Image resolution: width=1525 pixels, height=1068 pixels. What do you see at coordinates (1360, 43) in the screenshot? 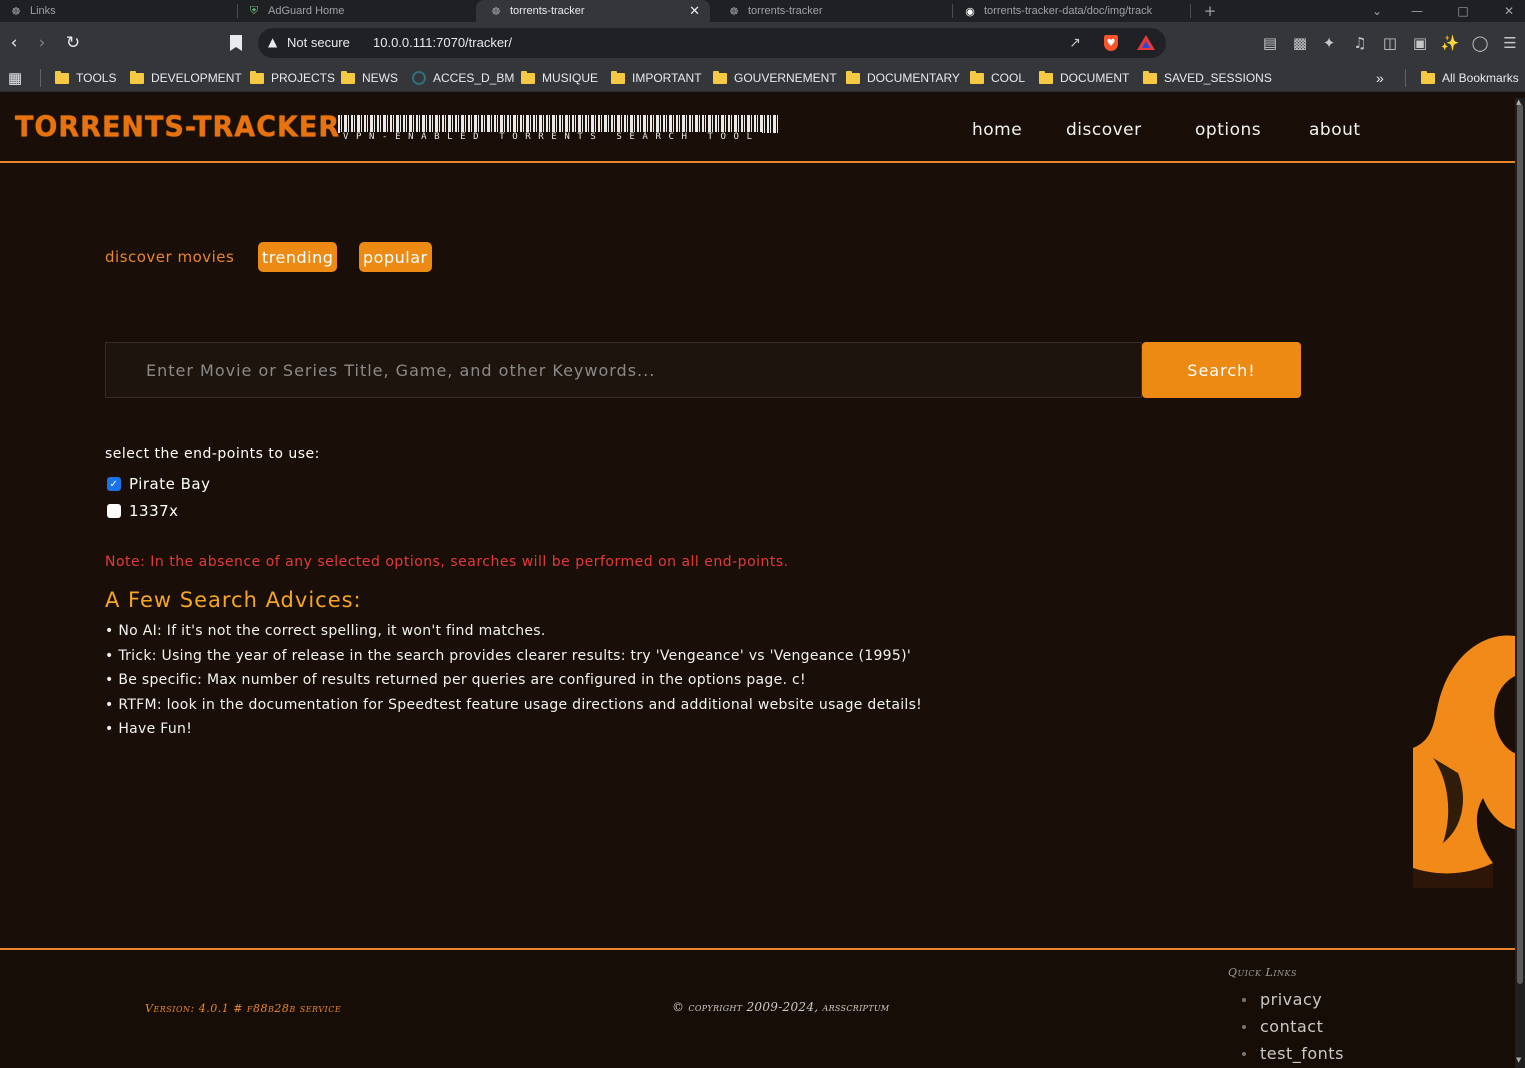
I see `media-music-icon: ♫` at bounding box center [1360, 43].